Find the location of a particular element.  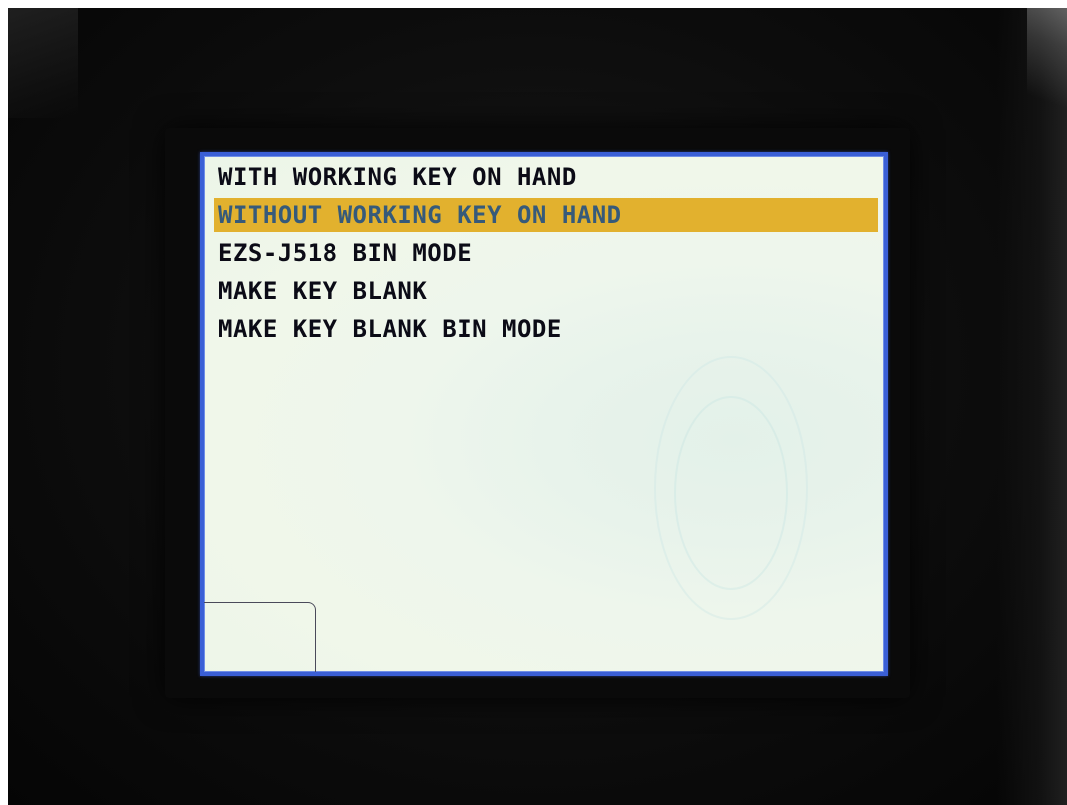

menu-item-without-working-key: WITHOUT WORKING KEY ON HAND is located at coordinates (546, 215).